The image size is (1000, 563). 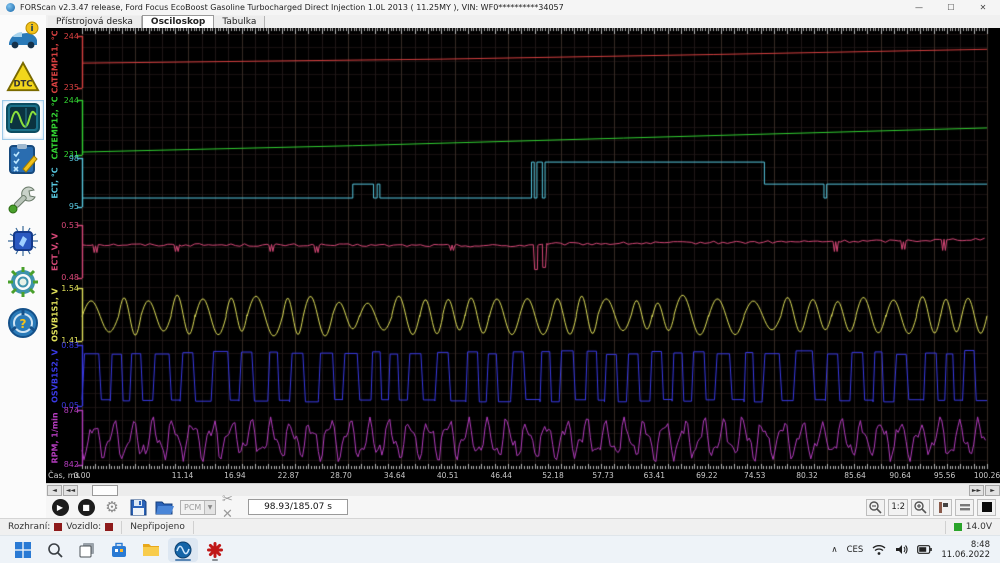 I want to click on tests-icon, so click(x=23, y=161).